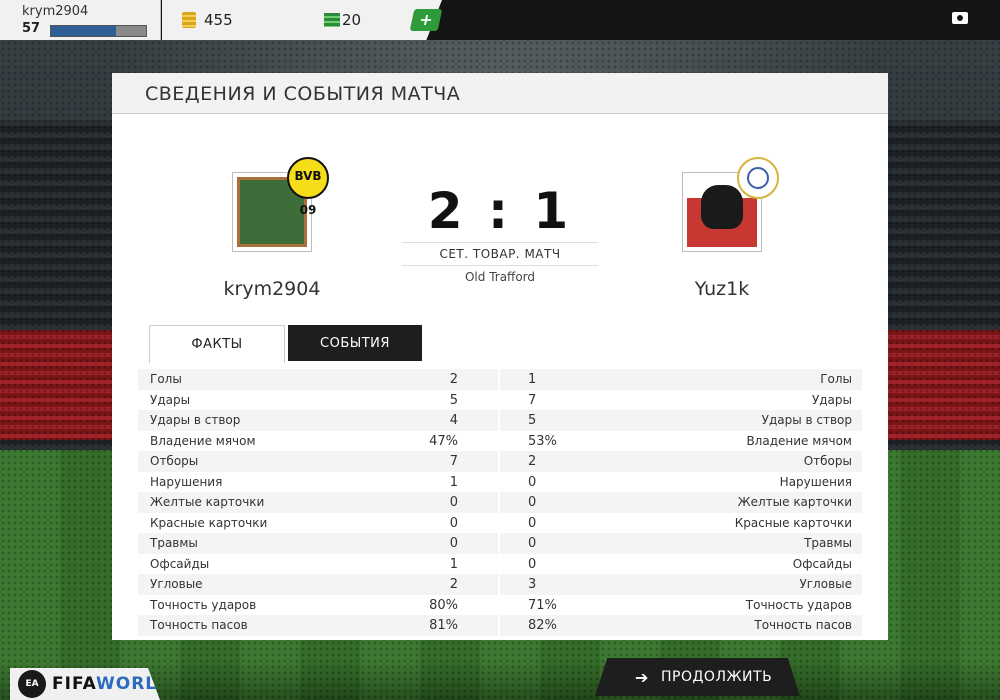 The height and width of the screenshot is (700, 1000). I want to click on stat-home-cell: Голы 2, so click(318, 379).